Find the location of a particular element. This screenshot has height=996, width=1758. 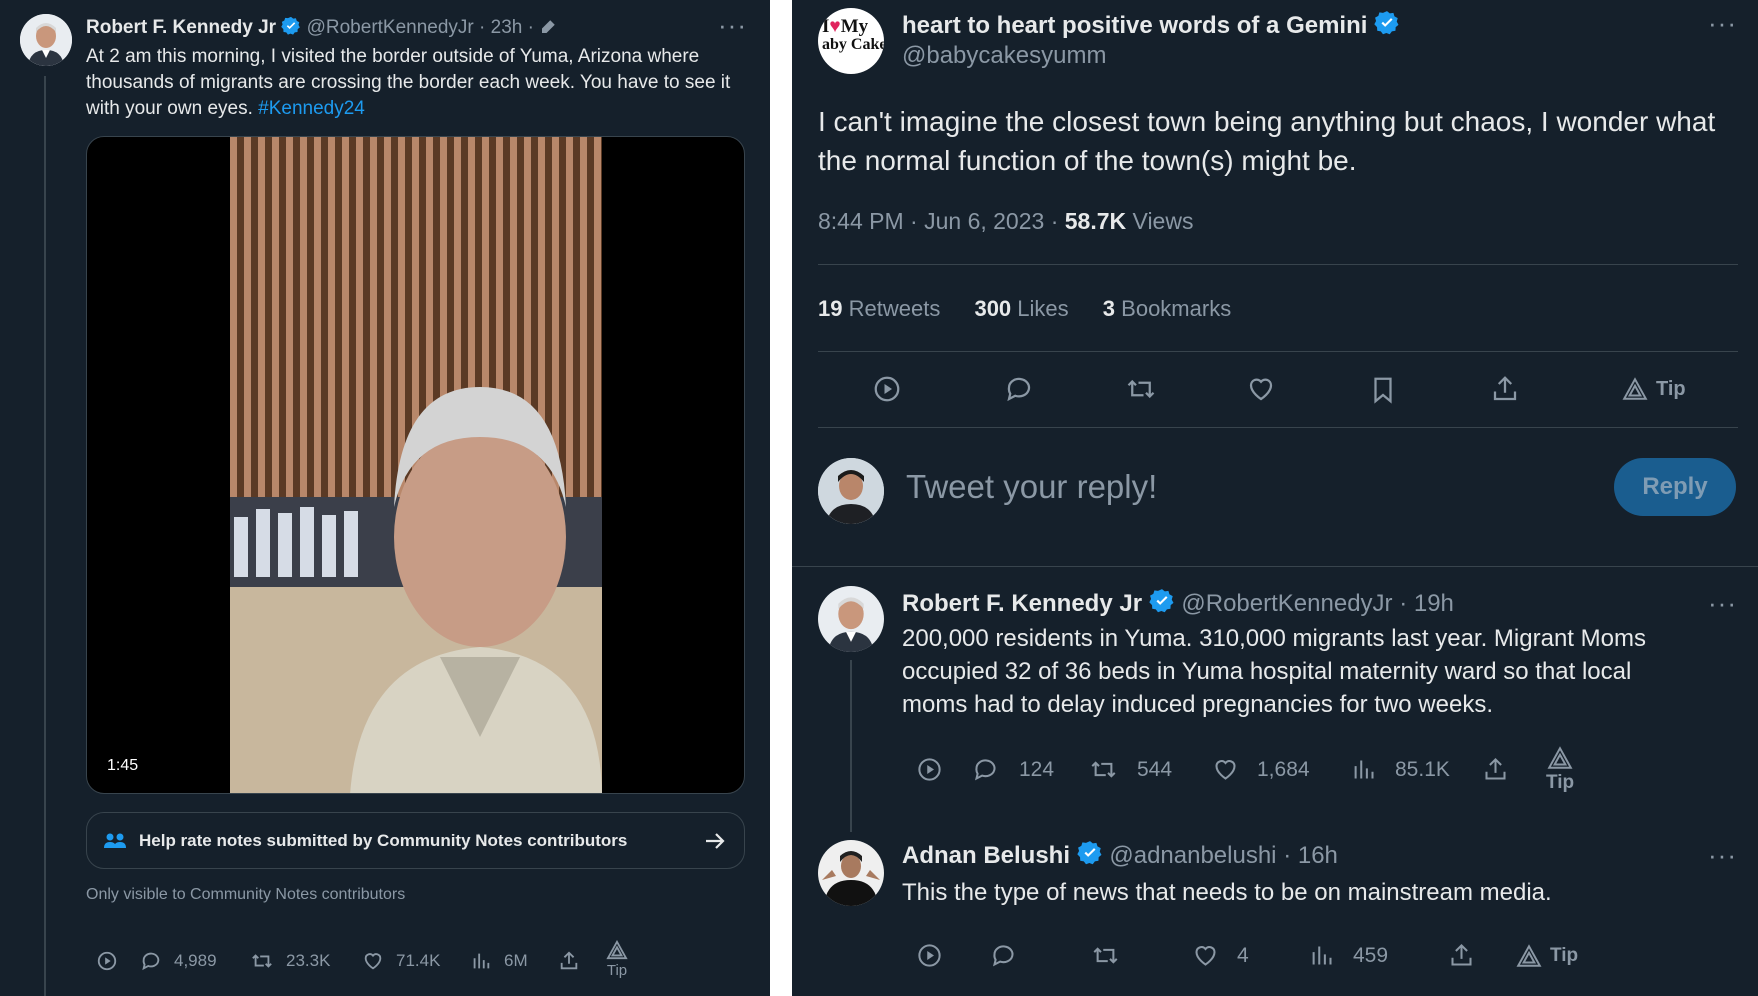

reply-button: 4,989 is located at coordinates (178, 961).